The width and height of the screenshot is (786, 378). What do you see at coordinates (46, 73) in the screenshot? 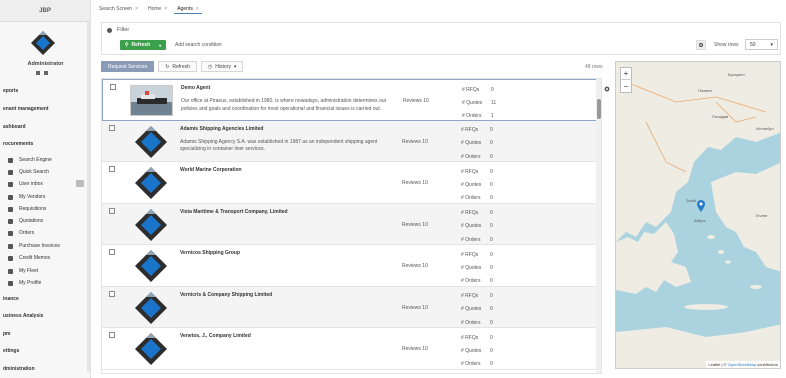
I see `user-icon` at bounding box center [46, 73].